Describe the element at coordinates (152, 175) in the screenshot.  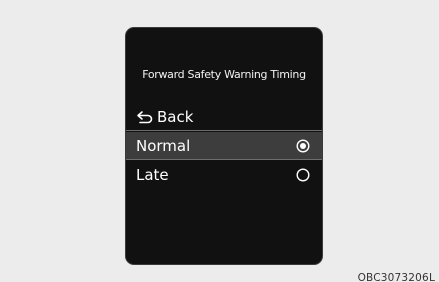
I see `option-late-label: Late` at that location.